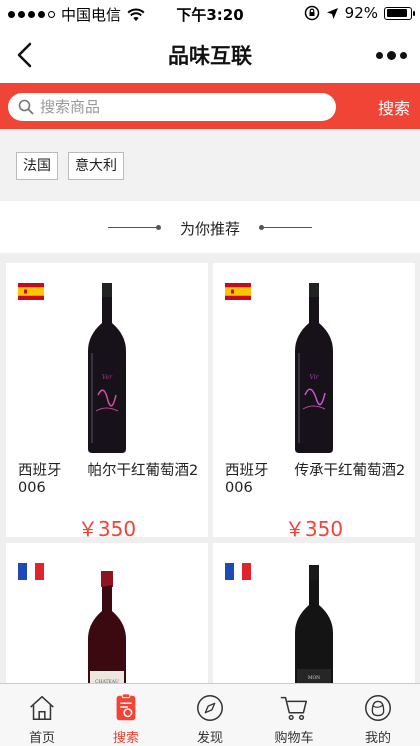 The image size is (420, 746). Describe the element at coordinates (293, 708) in the screenshot. I see `cart-icon` at that location.